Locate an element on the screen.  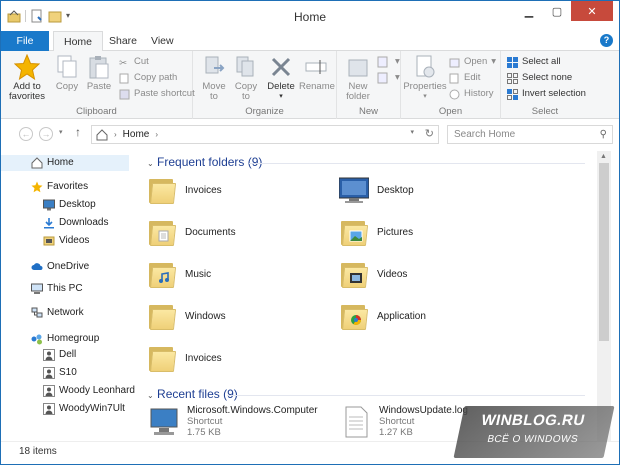
history-button: History is located at coordinates (471, 94).